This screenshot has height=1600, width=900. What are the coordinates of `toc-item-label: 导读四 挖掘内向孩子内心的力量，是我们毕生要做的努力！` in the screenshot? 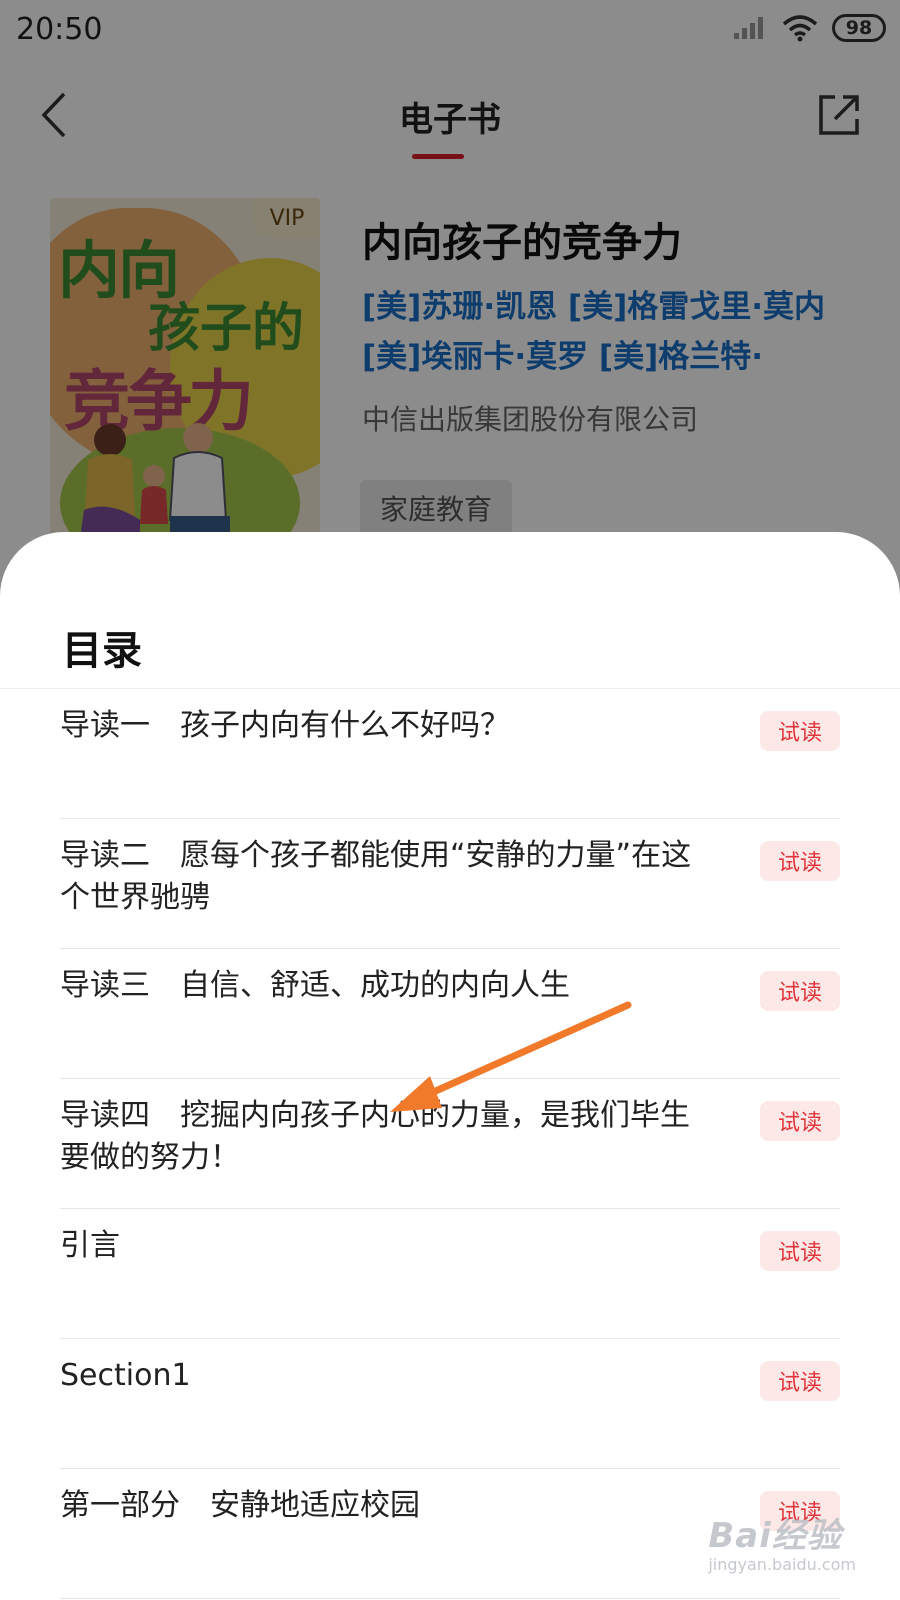 It's located at (375, 1136).